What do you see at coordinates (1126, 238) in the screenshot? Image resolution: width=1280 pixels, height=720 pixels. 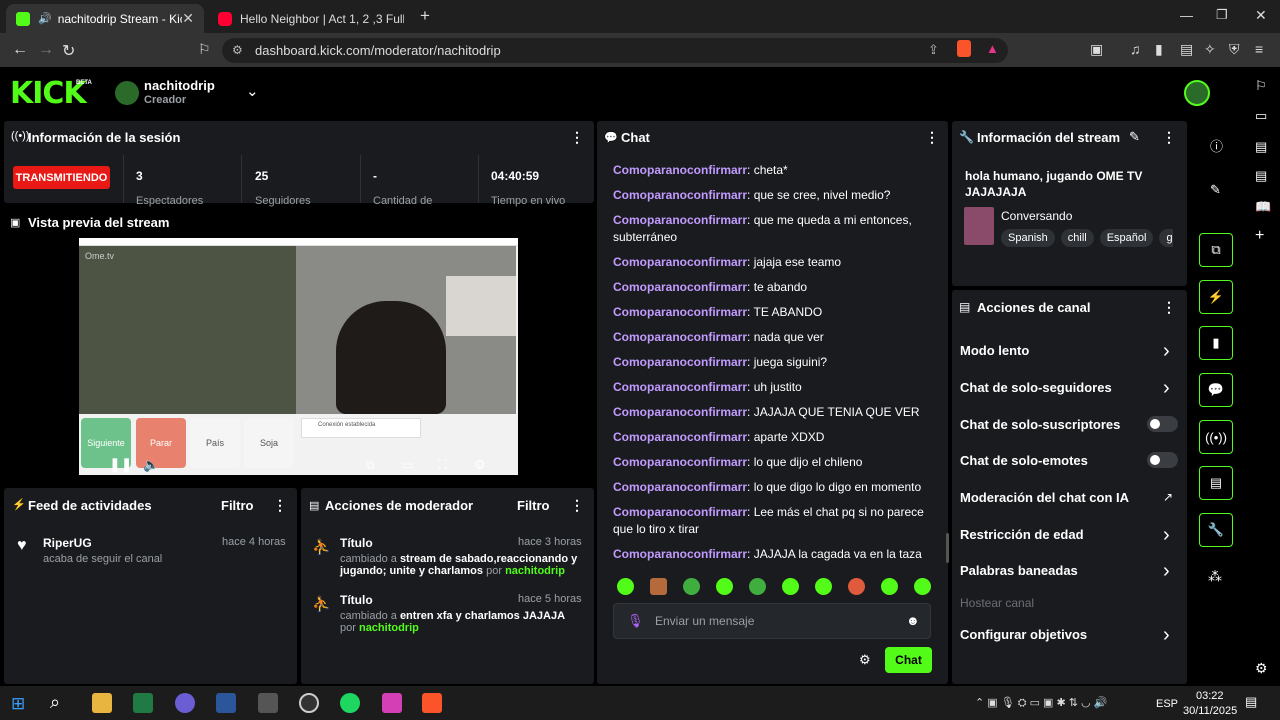 I see `tag: Español` at bounding box center [1126, 238].